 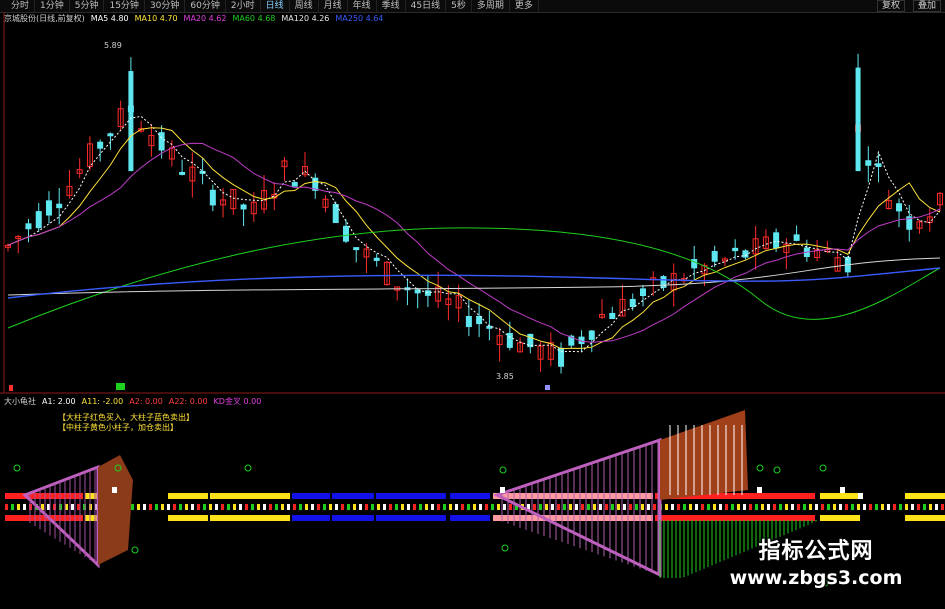 What do you see at coordinates (120, 386) in the screenshot?
I see `signal-marker` at bounding box center [120, 386].